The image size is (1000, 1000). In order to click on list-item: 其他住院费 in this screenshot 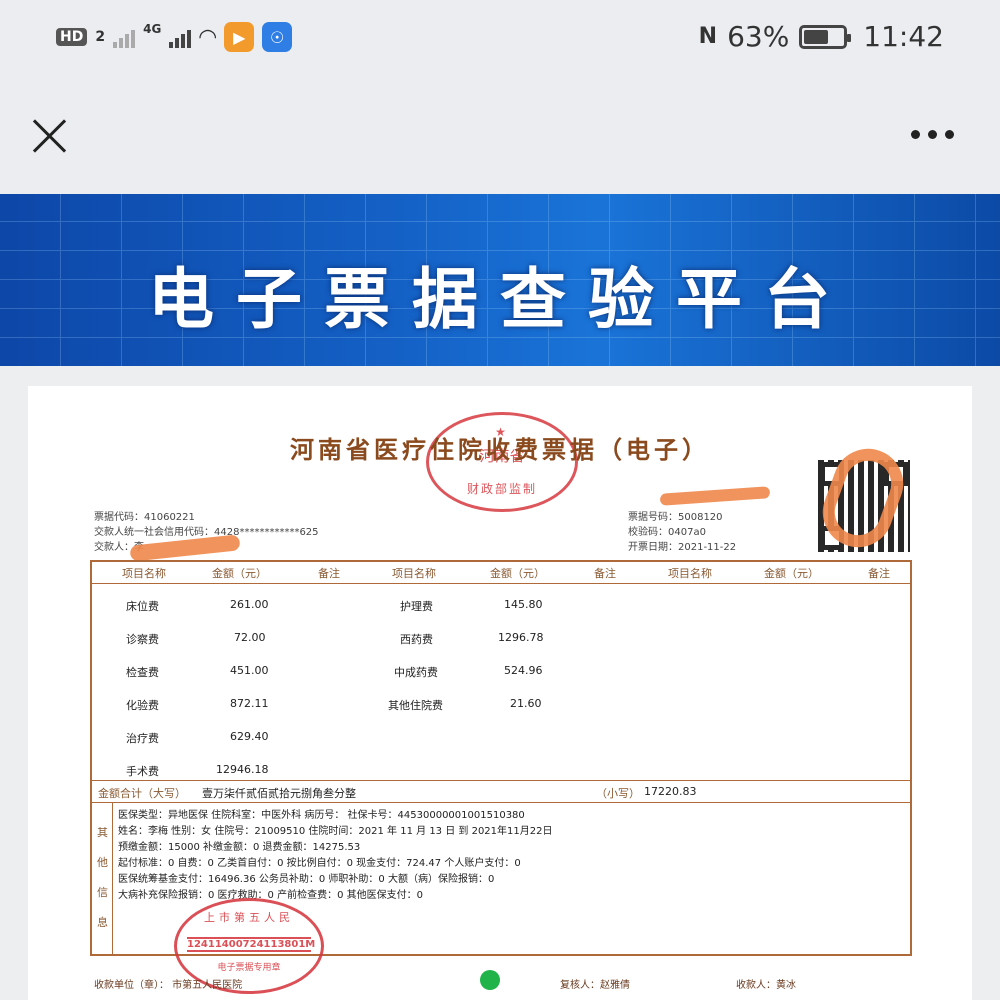, I will do `click(415, 705)`.